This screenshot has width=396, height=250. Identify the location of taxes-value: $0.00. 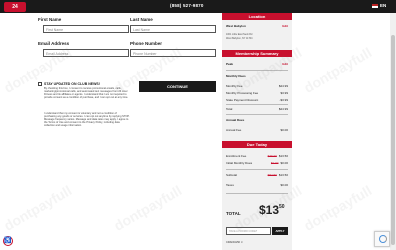
(284, 185).